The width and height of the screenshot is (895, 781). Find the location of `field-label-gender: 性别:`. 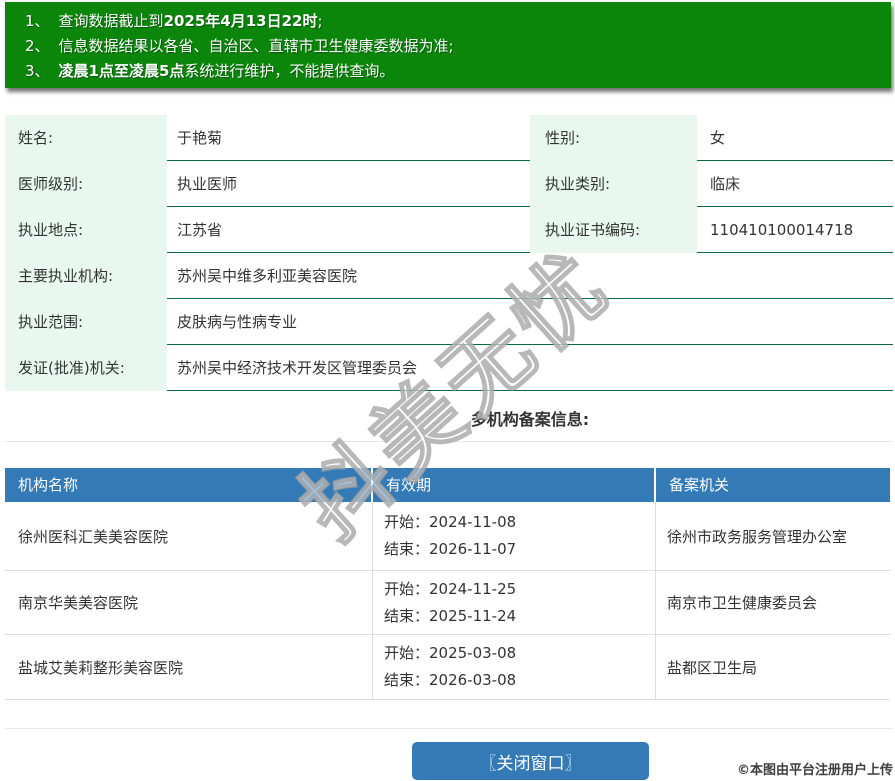

field-label-gender: 性别: is located at coordinates (613, 138).